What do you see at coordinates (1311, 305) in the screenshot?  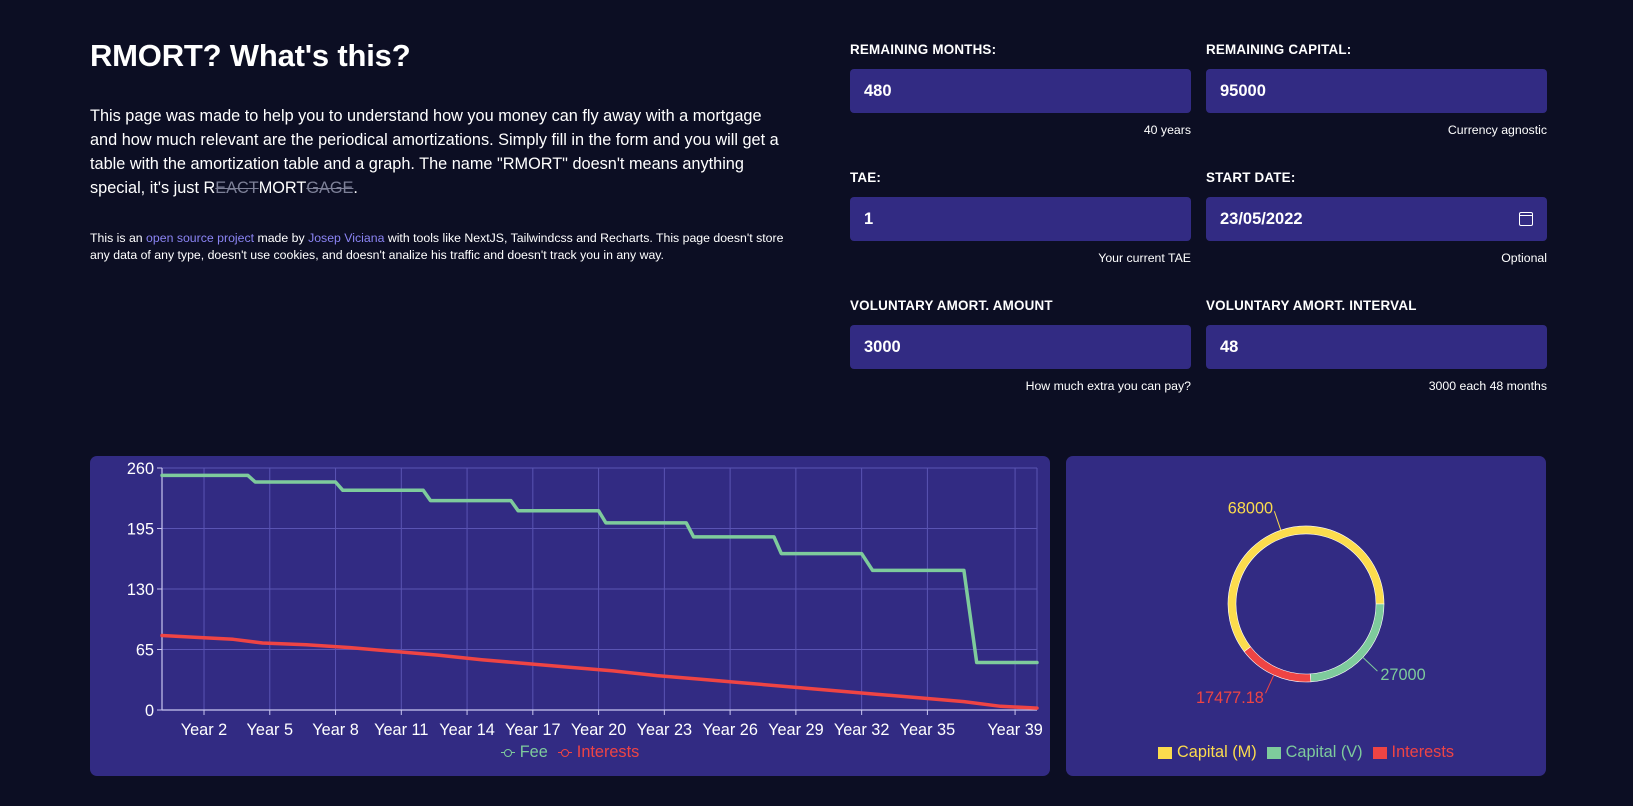 I see `amort-interval-label: VOLUNTARY AMORT. INTERVAL` at bounding box center [1311, 305].